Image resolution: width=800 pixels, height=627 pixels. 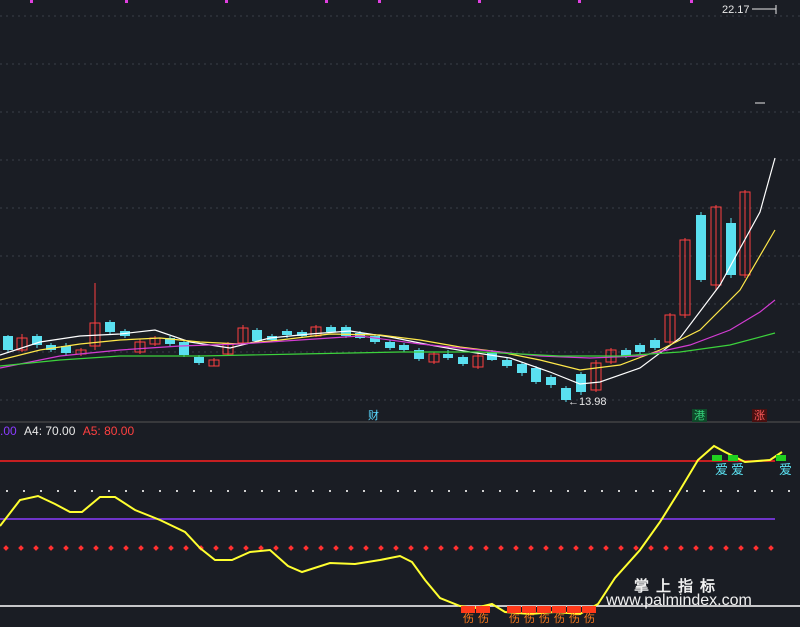 I want to click on signal-bottom-text-4: 伤, so click(x=544, y=618).